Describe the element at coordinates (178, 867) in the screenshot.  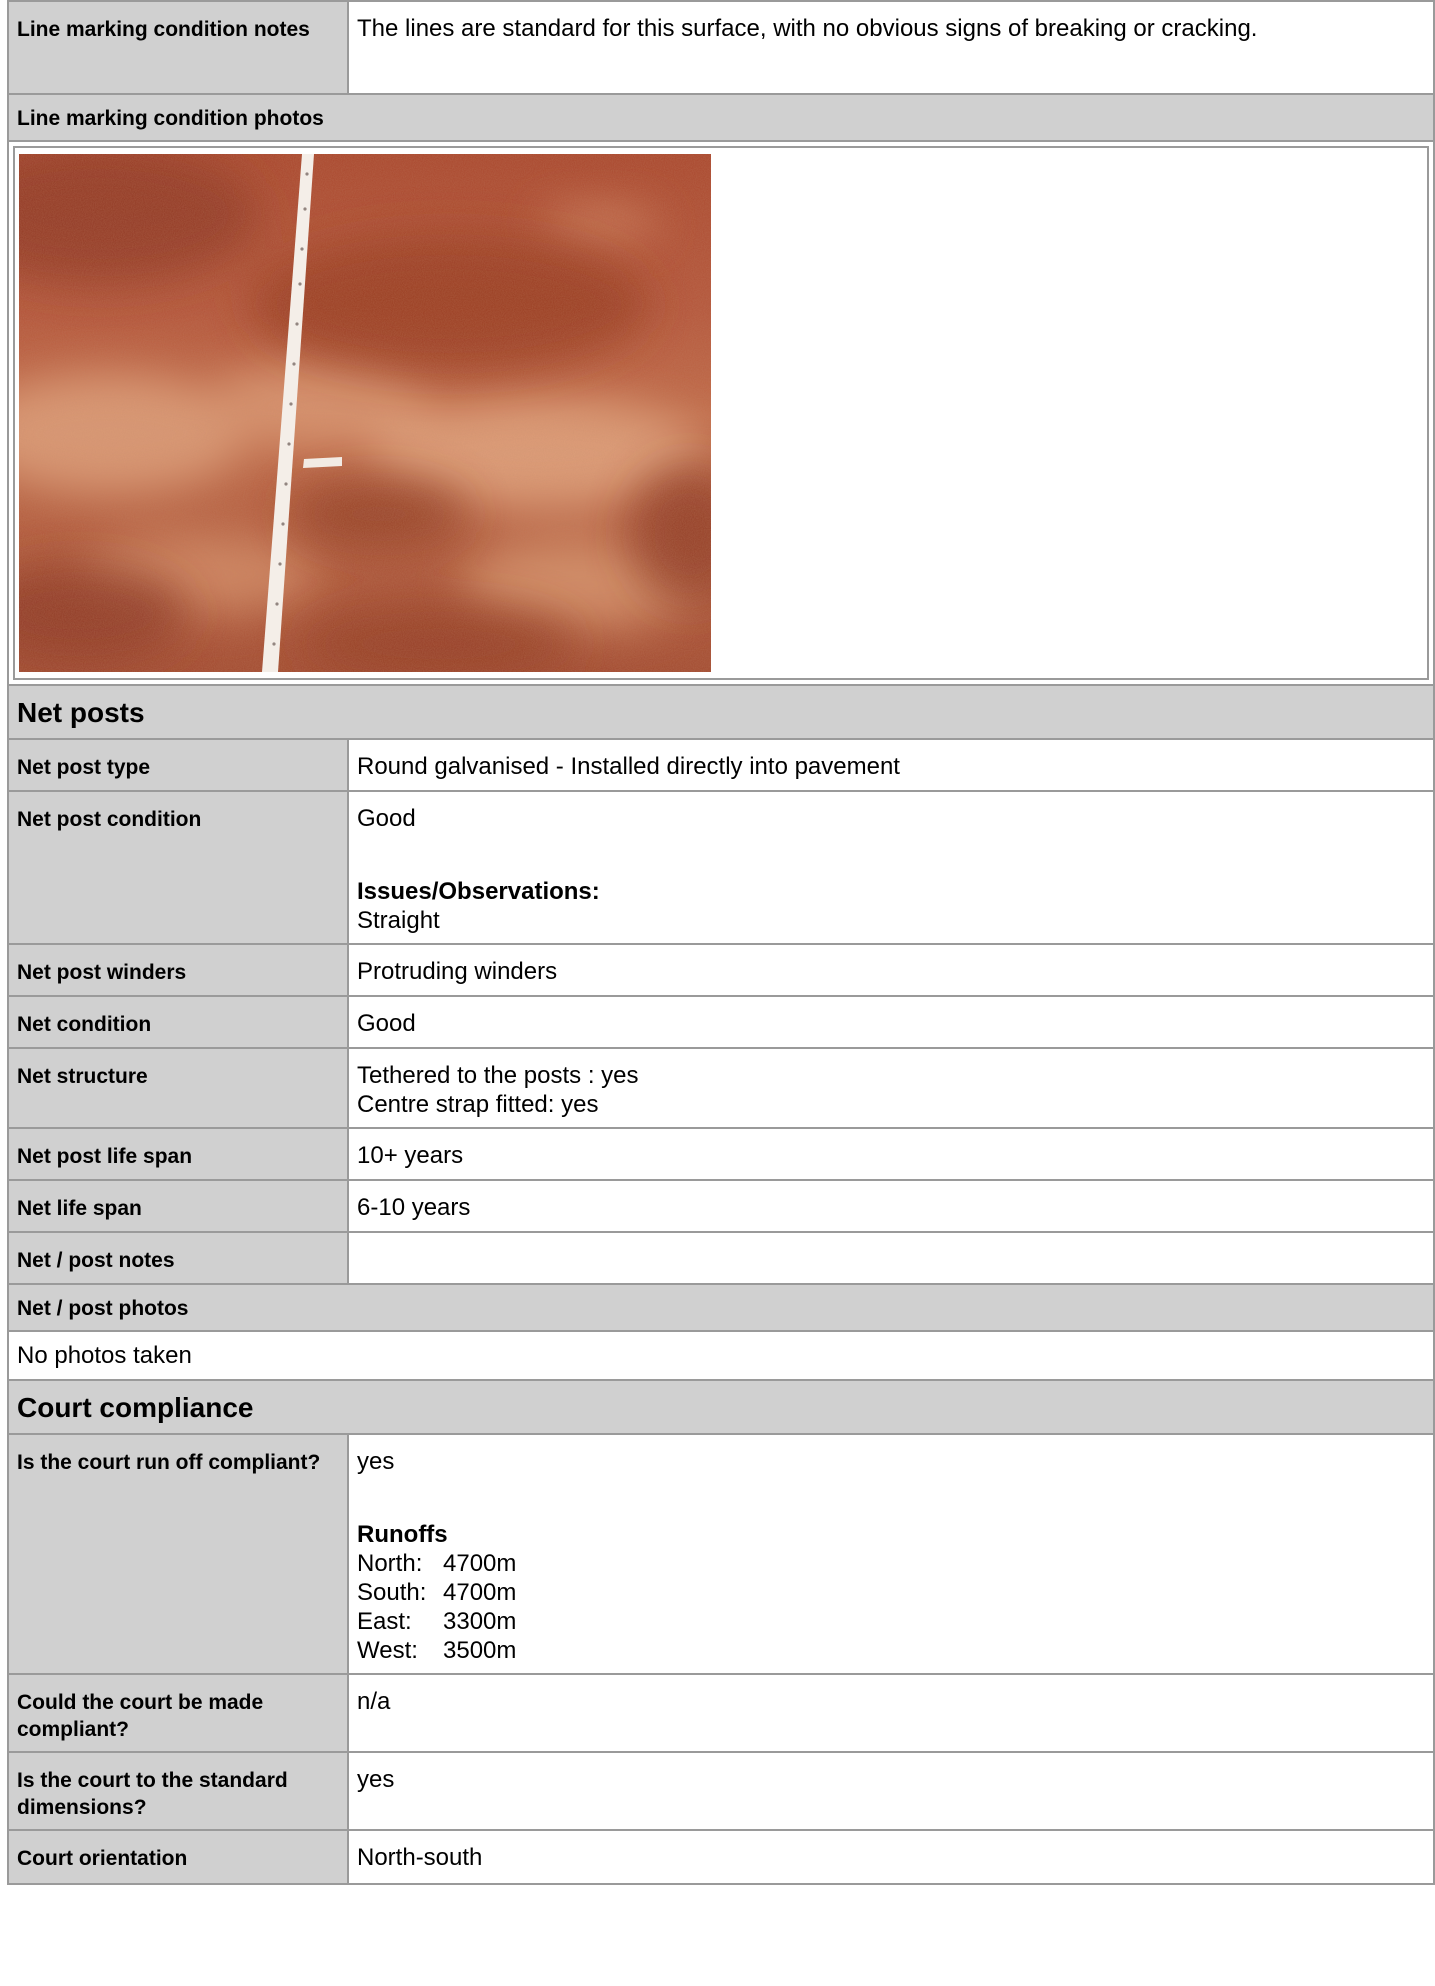
I see `net-post-condition-label: Net post condition` at that location.